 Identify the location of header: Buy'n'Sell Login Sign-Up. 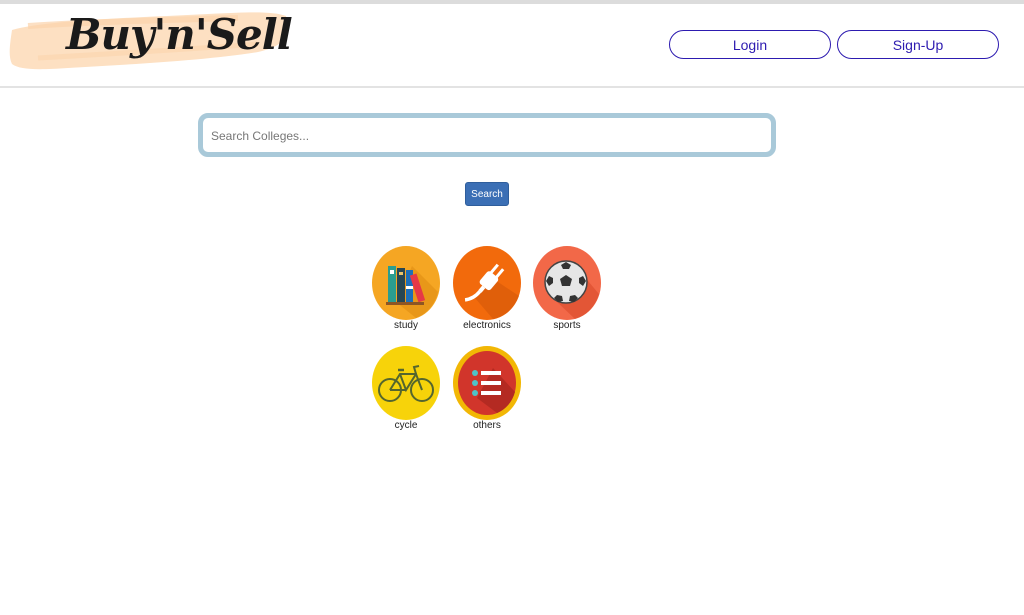
(512, 46).